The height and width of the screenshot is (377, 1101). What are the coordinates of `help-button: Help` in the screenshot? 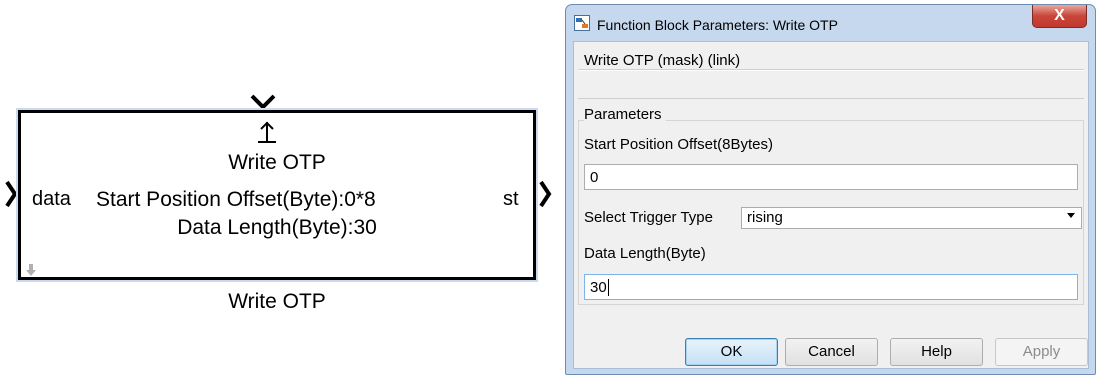 It's located at (936, 352).